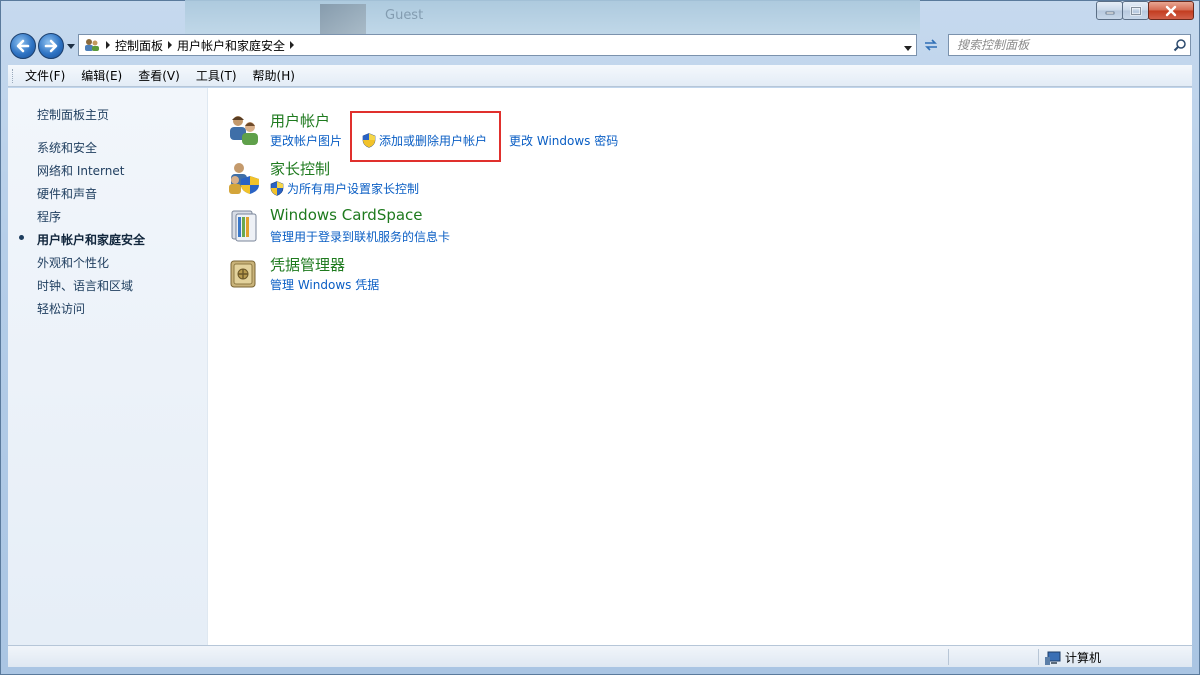  I want to click on background-window-thumbnail: Guest, so click(552, 17).